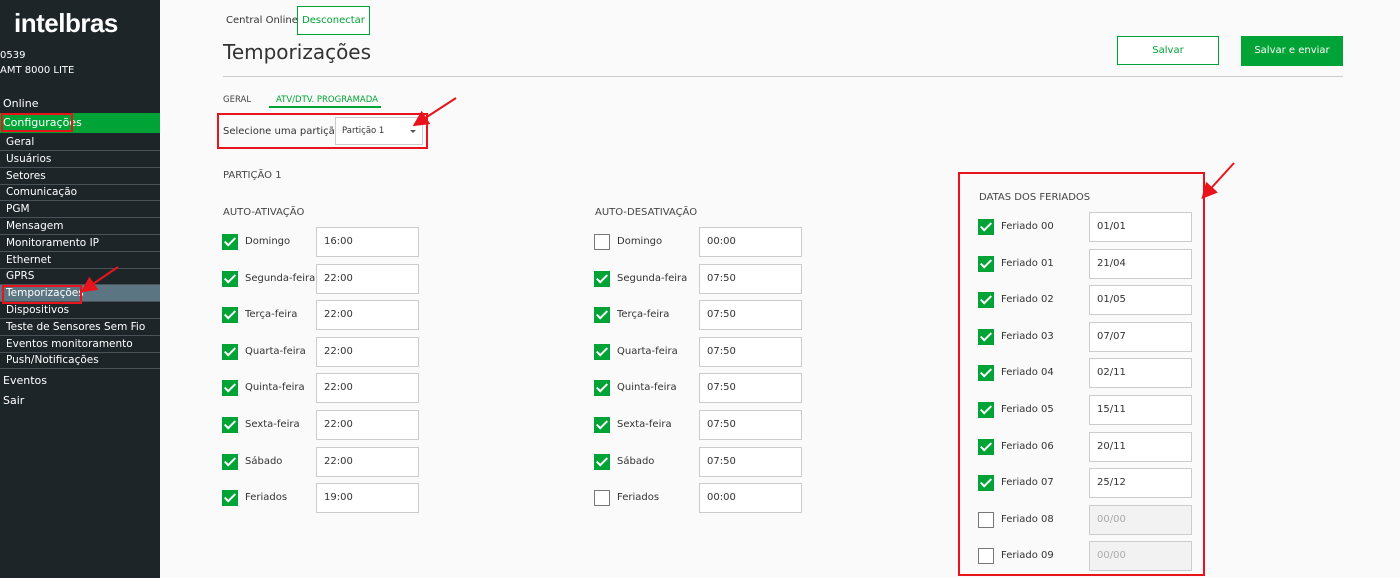 The height and width of the screenshot is (578, 1400). Describe the element at coordinates (434, 112) in the screenshot. I see `arrow-to-partition` at that location.